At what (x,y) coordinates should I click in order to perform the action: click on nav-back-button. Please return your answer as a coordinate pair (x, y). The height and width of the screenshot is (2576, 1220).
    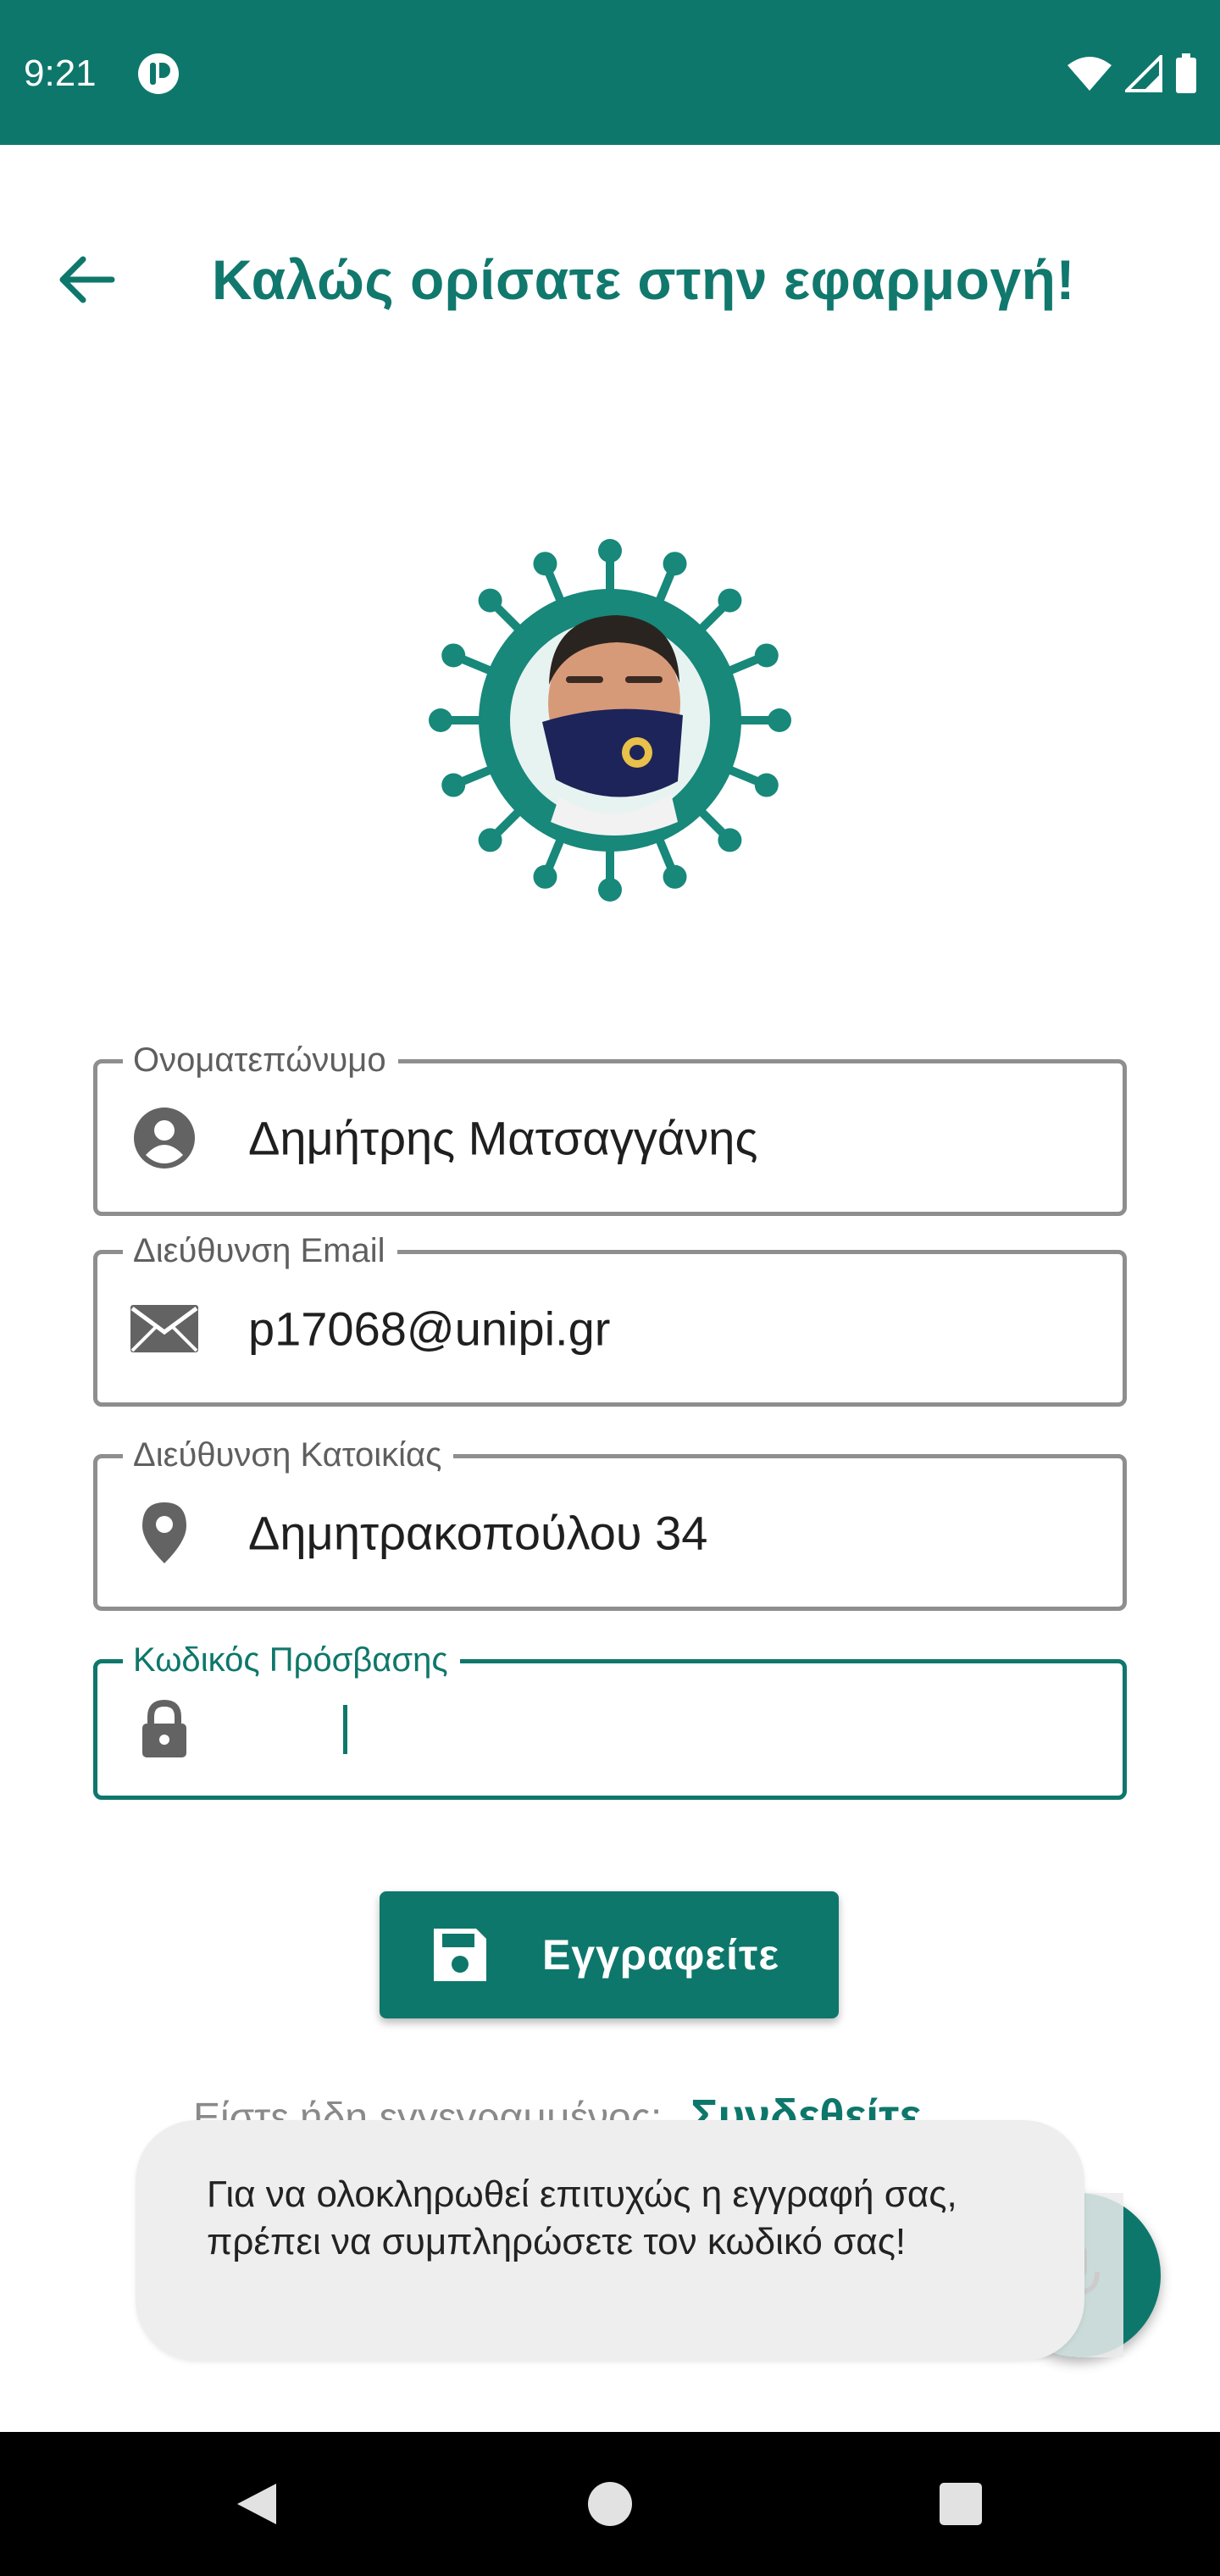
    Looking at the image, I should click on (256, 2504).